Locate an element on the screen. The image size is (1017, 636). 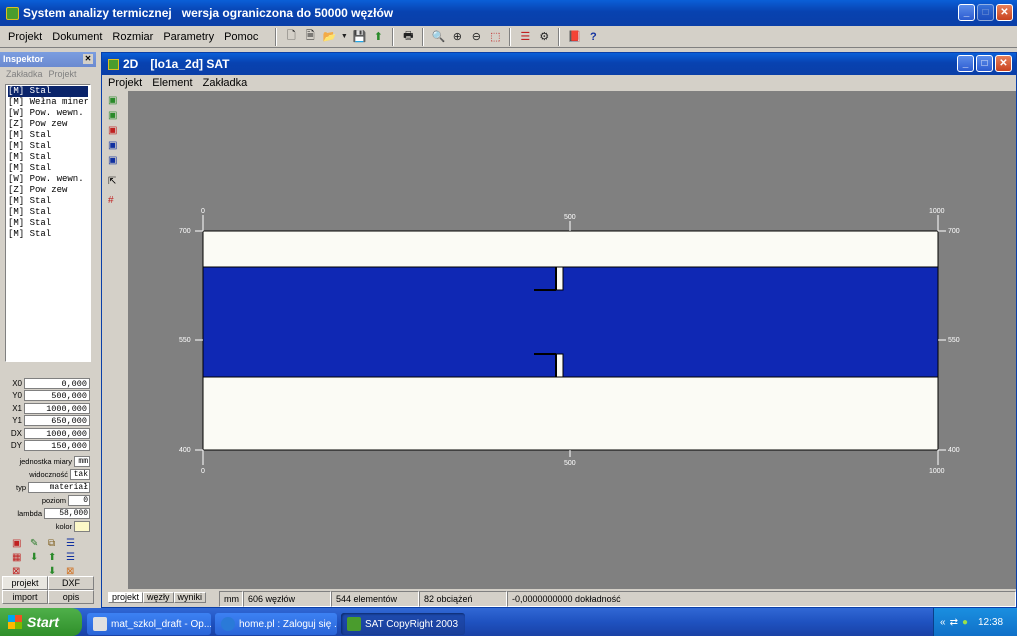
level-field: 0 is located at coordinates (79, 501).